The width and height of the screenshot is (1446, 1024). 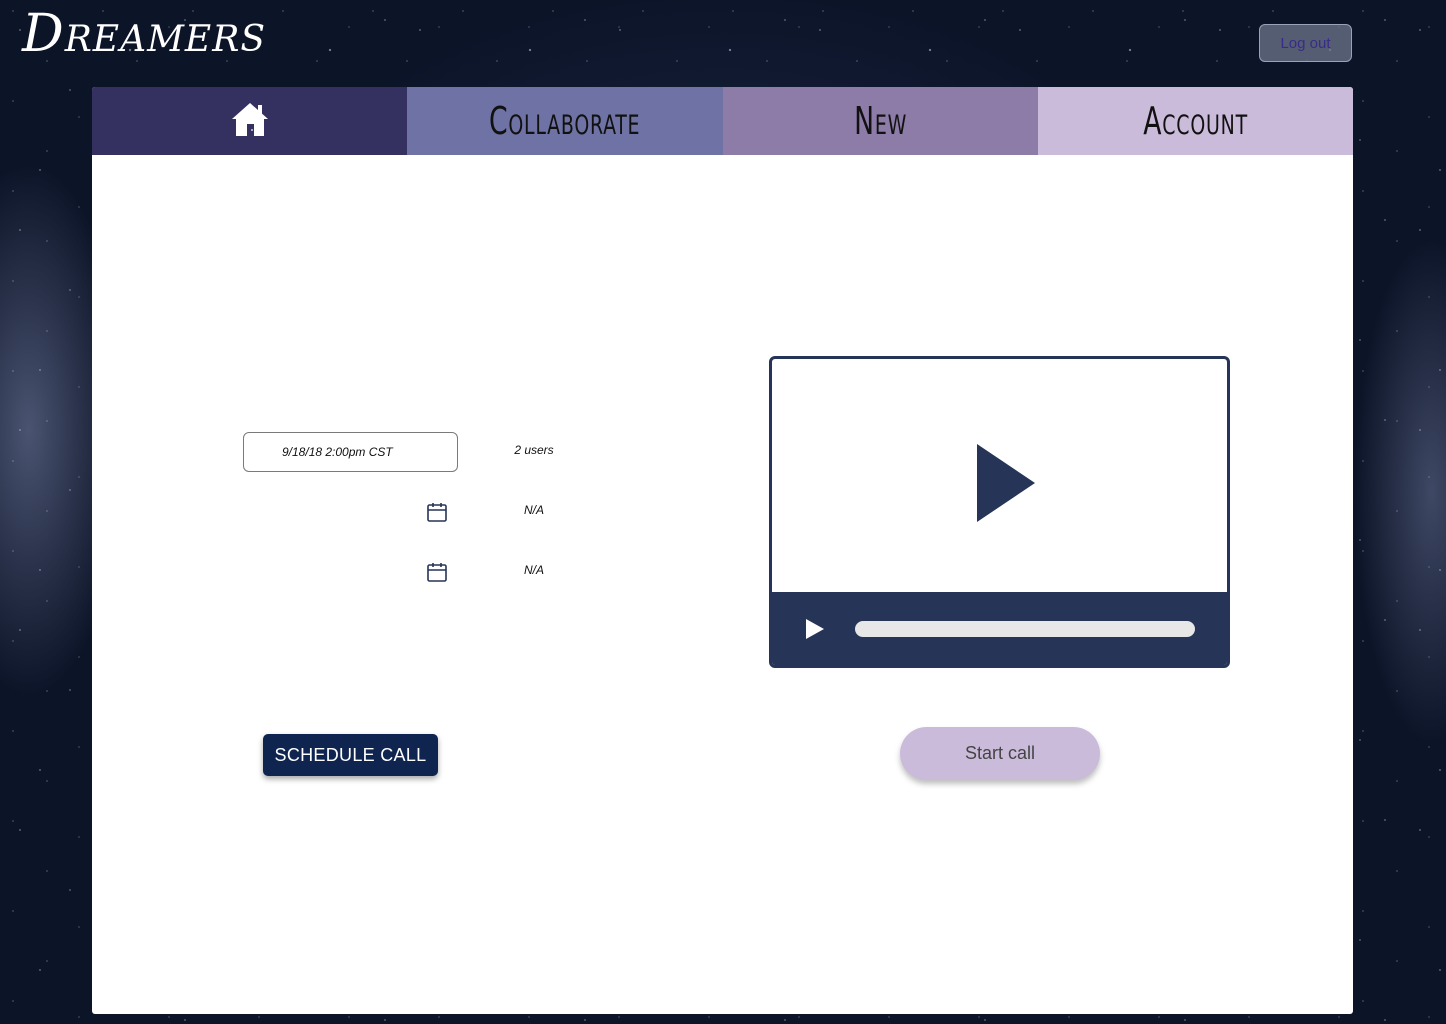 I want to click on video-controls, so click(x=999, y=628).